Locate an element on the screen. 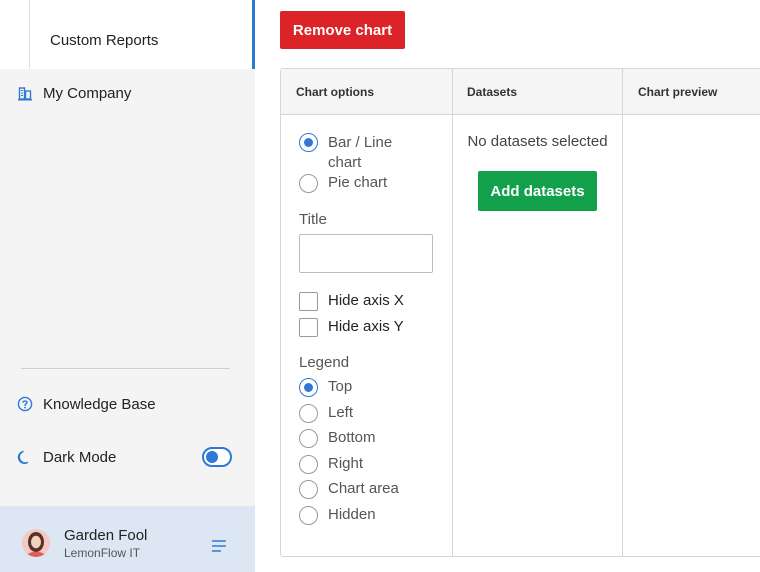  column-title-chart-options: Chart options is located at coordinates (335, 92).